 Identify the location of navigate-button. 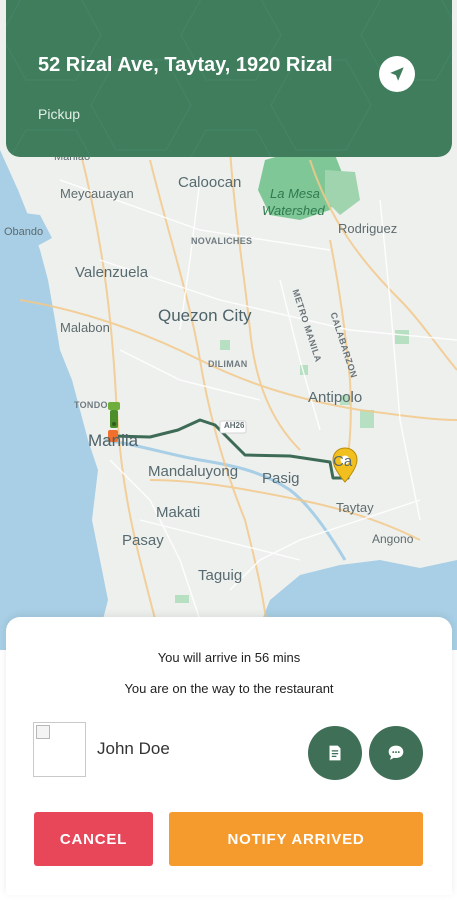
(397, 74).